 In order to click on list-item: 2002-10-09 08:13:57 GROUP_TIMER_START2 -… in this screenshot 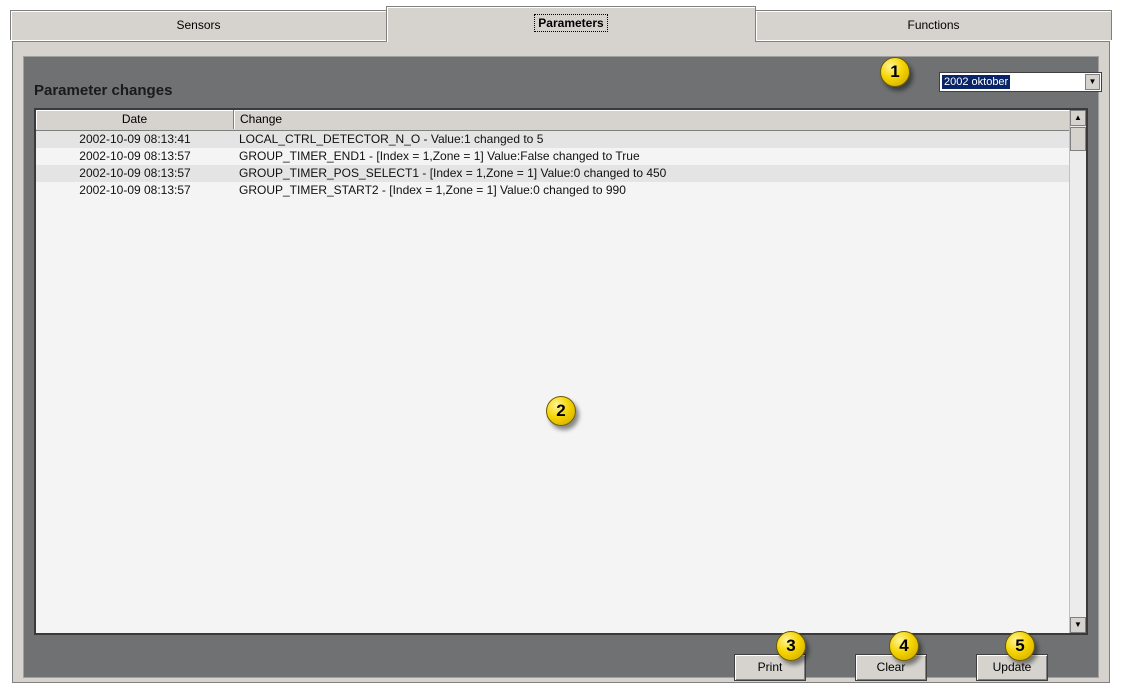, I will do `click(554, 190)`.